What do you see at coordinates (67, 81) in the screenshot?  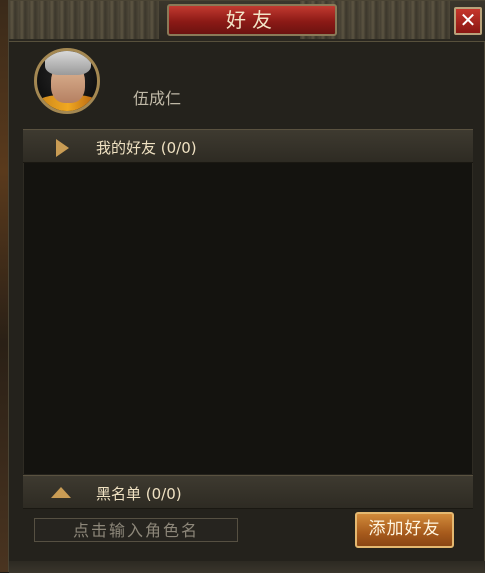 I see `warrior-portrait-icon` at bounding box center [67, 81].